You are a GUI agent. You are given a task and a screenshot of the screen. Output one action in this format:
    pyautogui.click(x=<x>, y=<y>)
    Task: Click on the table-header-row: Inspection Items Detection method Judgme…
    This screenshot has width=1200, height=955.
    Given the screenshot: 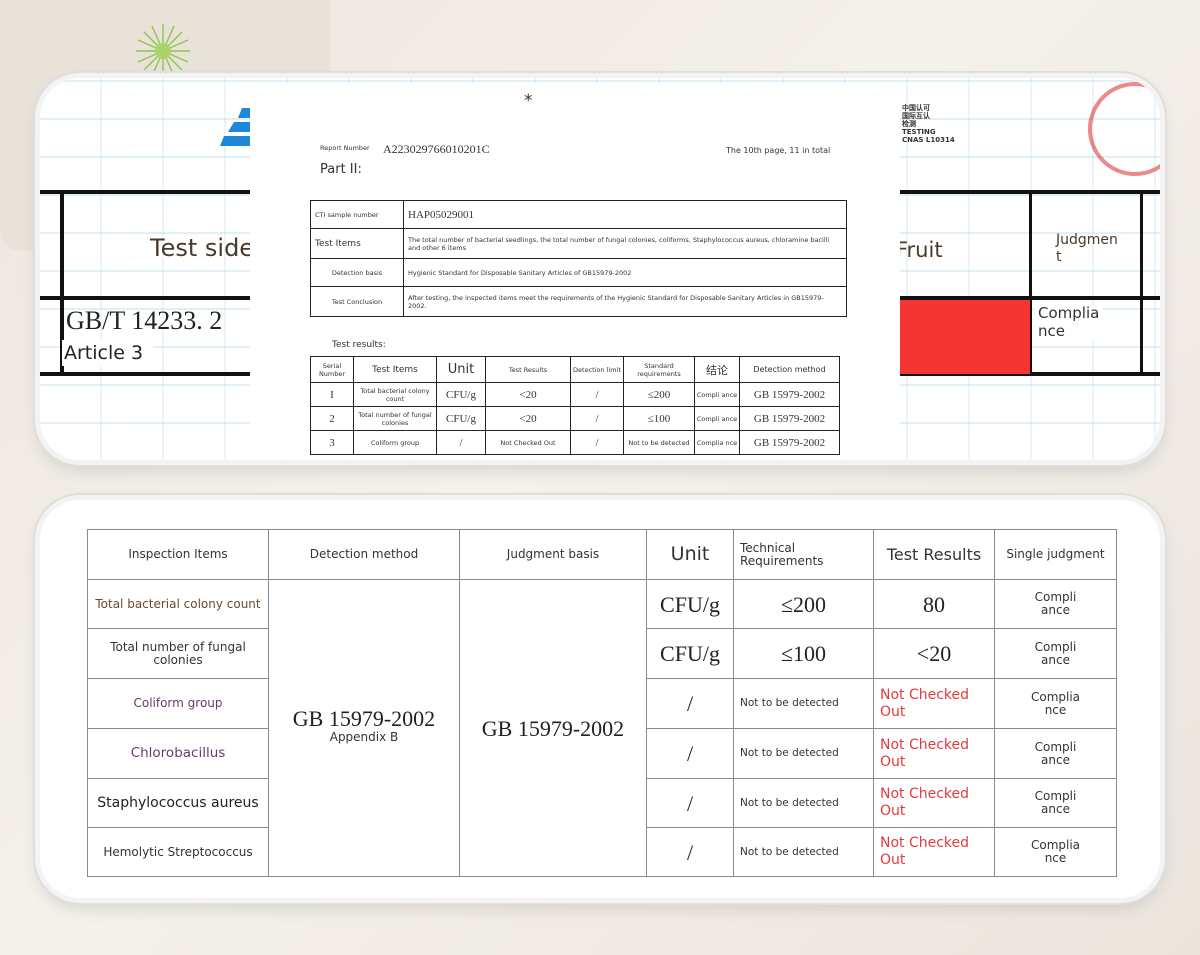 What is the action you would take?
    pyautogui.click(x=602, y=554)
    